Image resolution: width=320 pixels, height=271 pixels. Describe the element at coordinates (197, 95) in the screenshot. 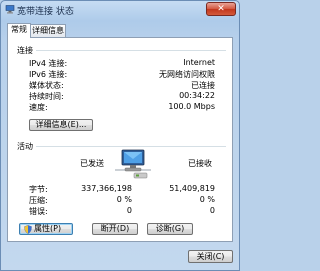

I see `duration-value: 00:34:22` at that location.